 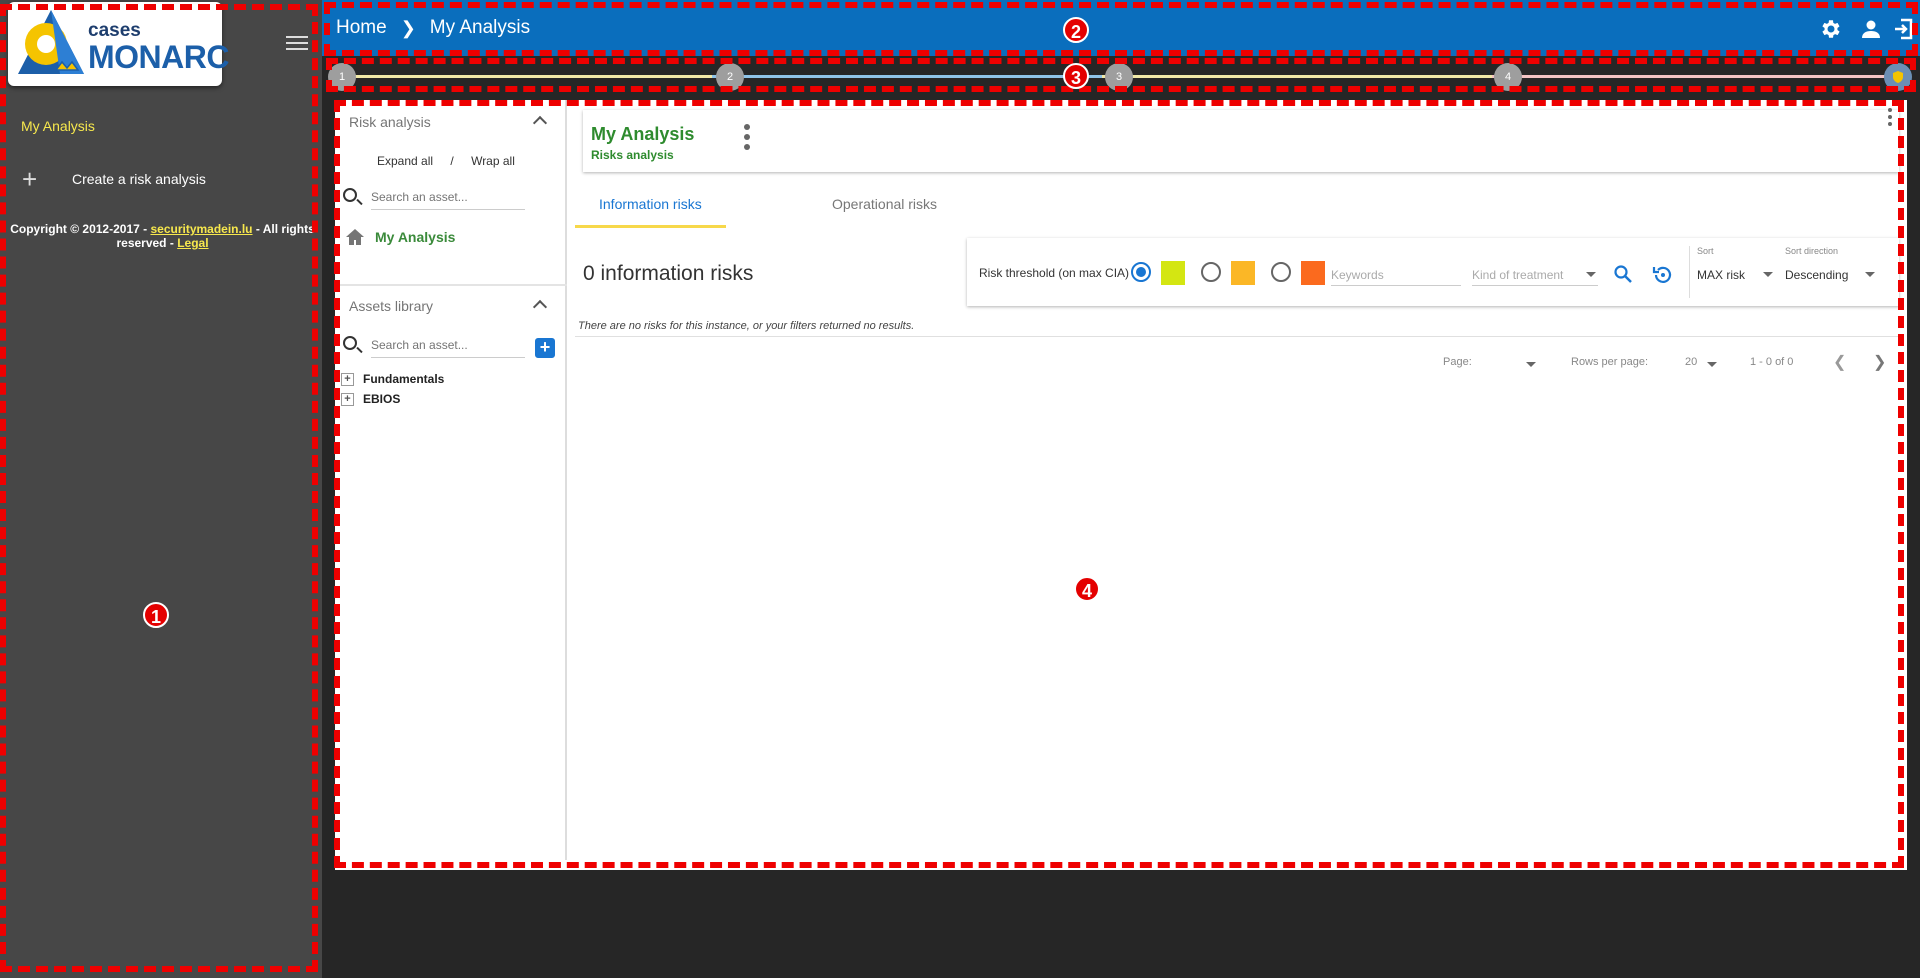 What do you see at coordinates (355, 237) in the screenshot?
I see `home-icon` at bounding box center [355, 237].